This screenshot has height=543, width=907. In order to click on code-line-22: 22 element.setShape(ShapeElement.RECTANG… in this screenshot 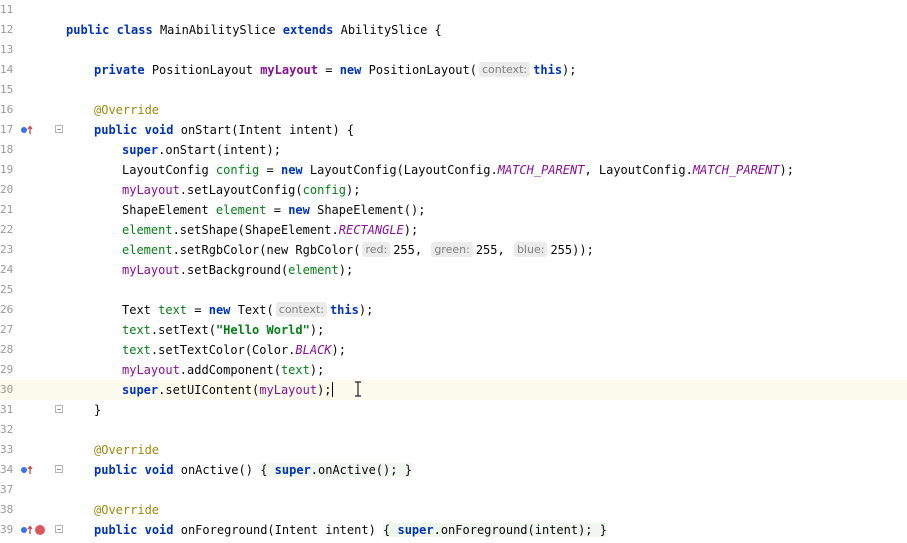, I will do `click(453, 230)`.